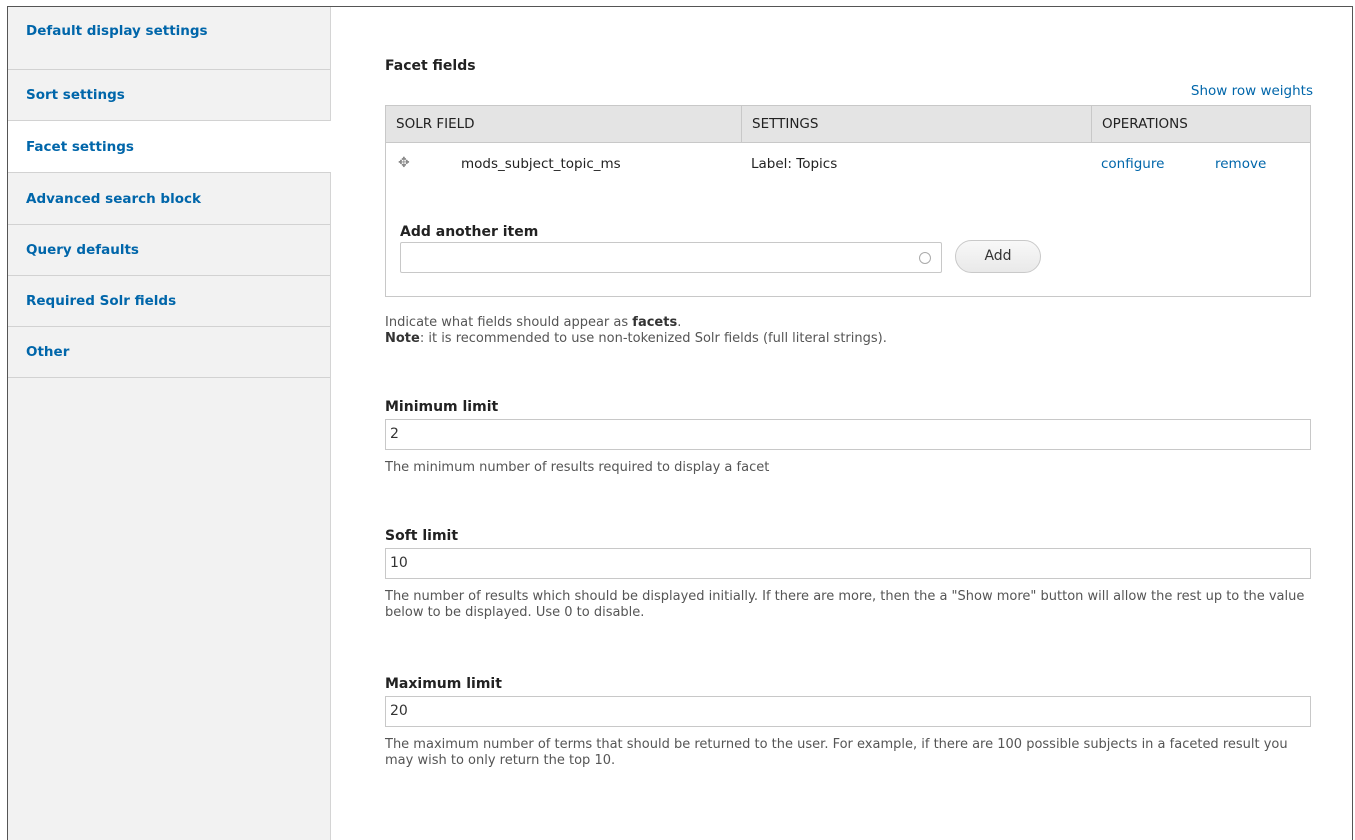  I want to click on tab-label: Advanced search block, so click(113, 198).